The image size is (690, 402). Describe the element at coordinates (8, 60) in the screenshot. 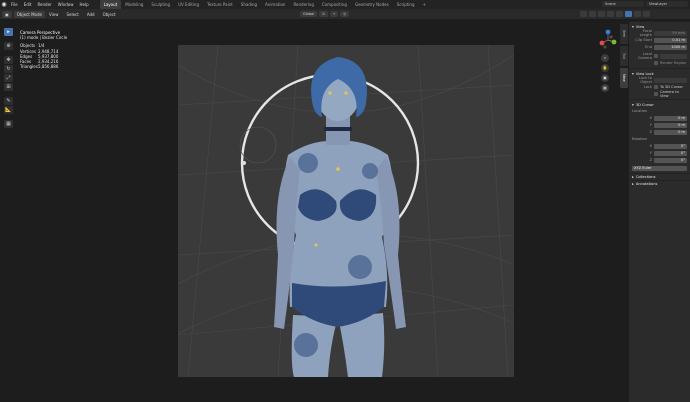

I see `move-icon: ✥` at that location.